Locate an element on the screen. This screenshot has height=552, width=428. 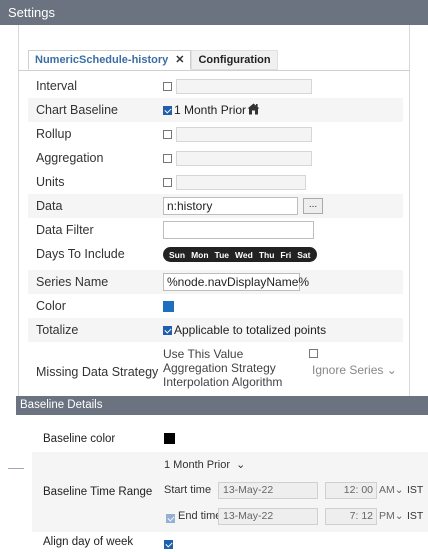
rollup-label: Rollup is located at coordinates (54, 134).